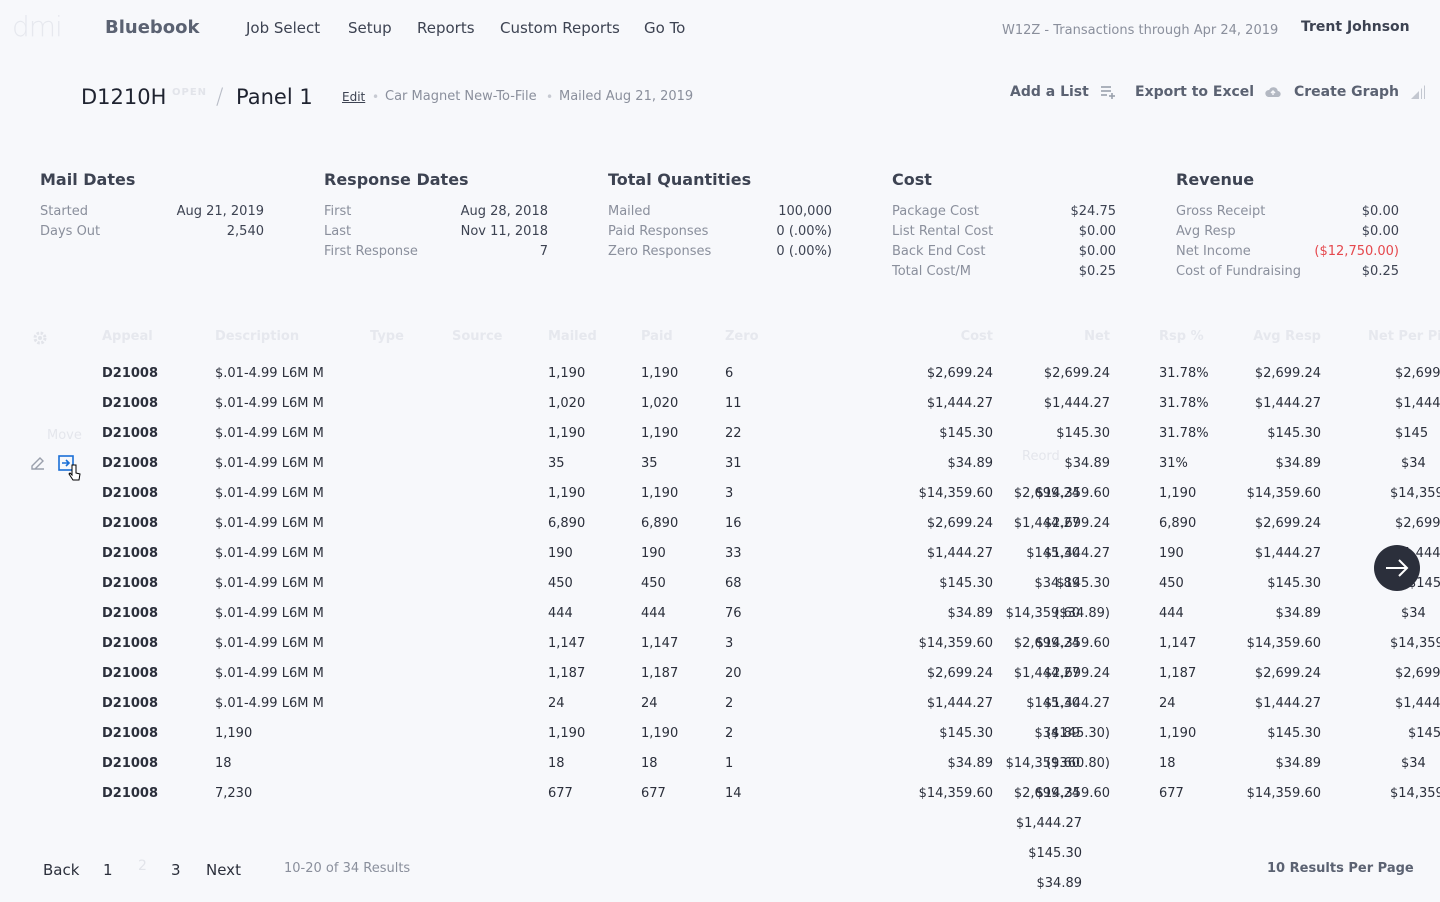  What do you see at coordinates (1060, 336) in the screenshot?
I see `col-header-net: Net` at bounding box center [1060, 336].